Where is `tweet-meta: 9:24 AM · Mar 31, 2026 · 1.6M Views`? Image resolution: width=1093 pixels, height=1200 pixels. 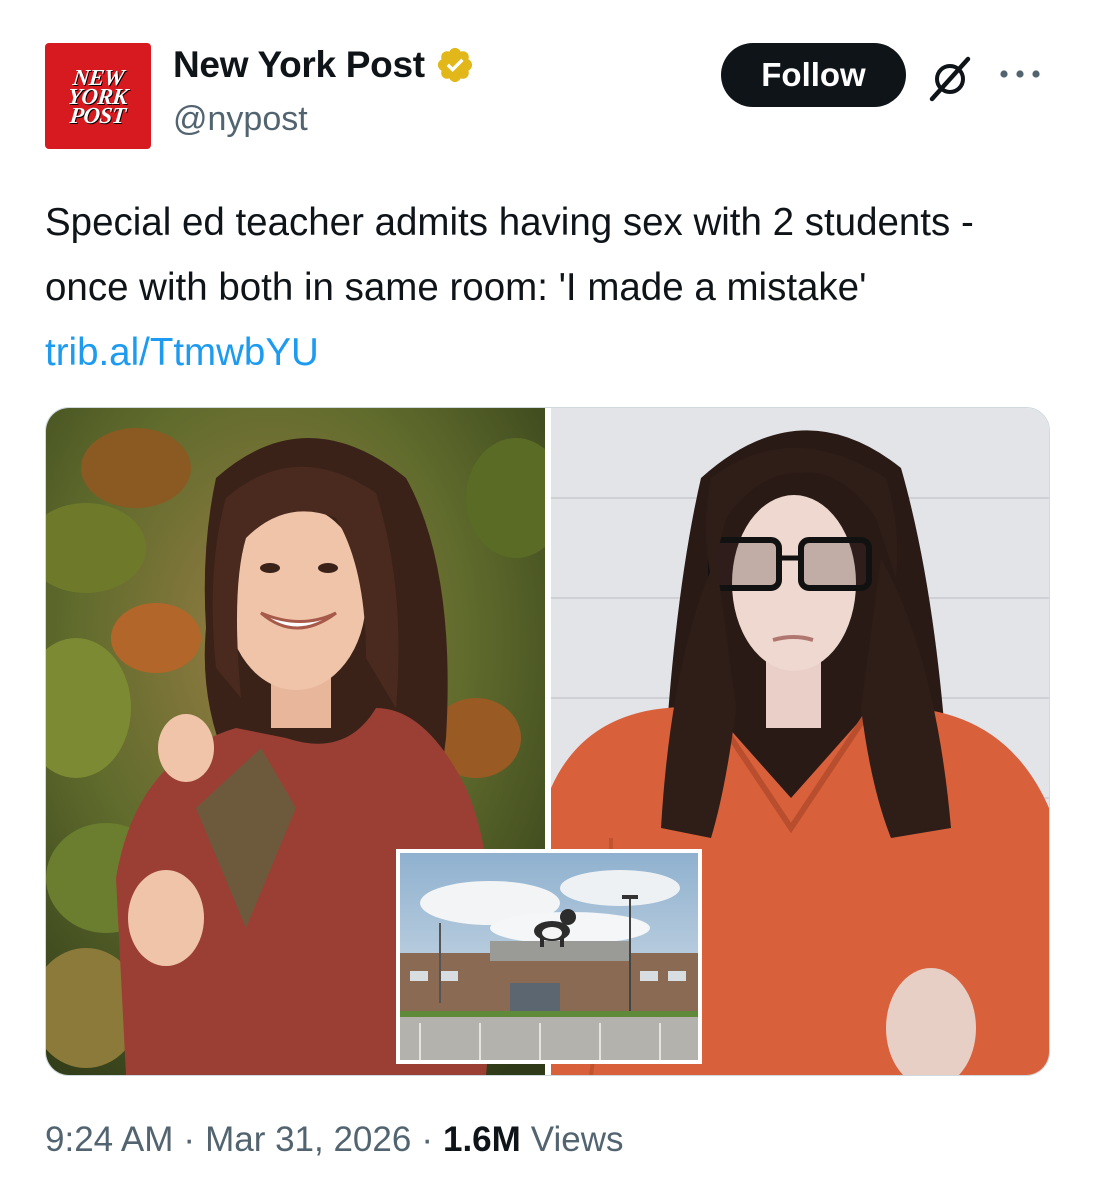 tweet-meta: 9:24 AM · Mar 31, 2026 · 1.6M Views is located at coordinates (334, 1140).